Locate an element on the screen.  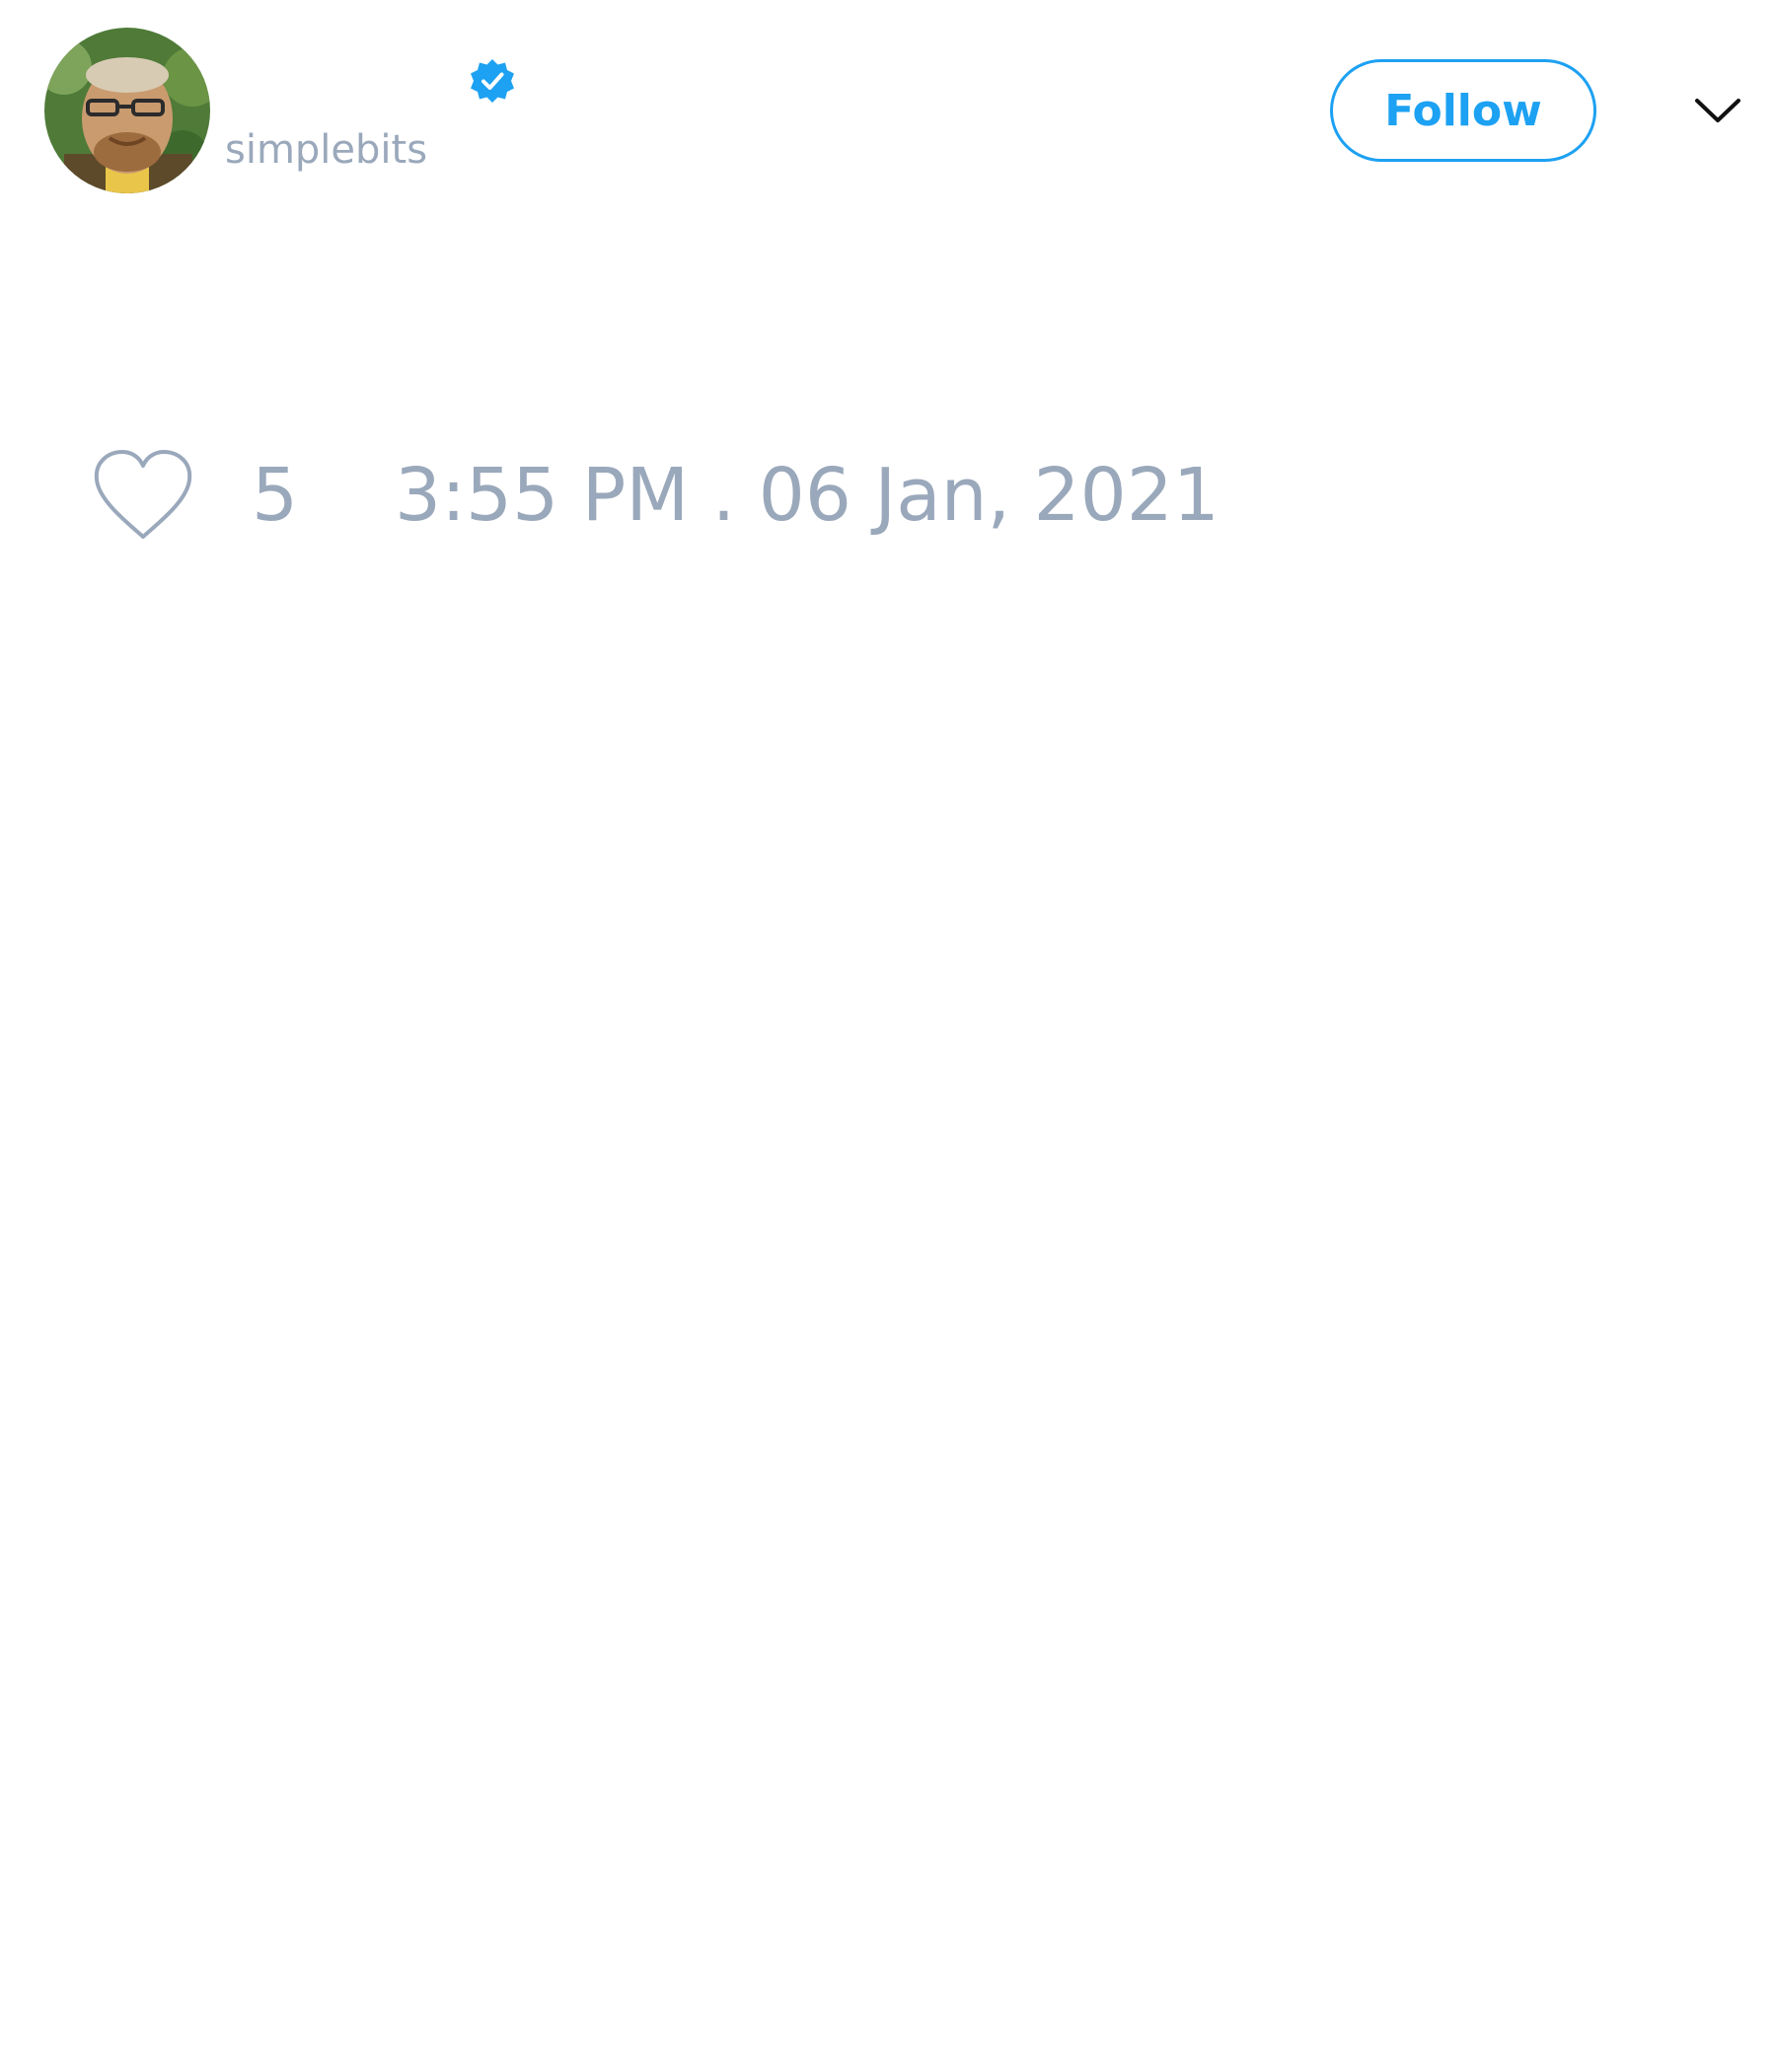
avatar-image is located at coordinates (127, 111).